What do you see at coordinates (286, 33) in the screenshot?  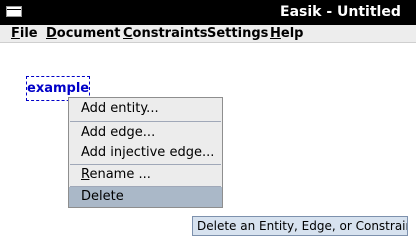 I see `menu-help: Help` at bounding box center [286, 33].